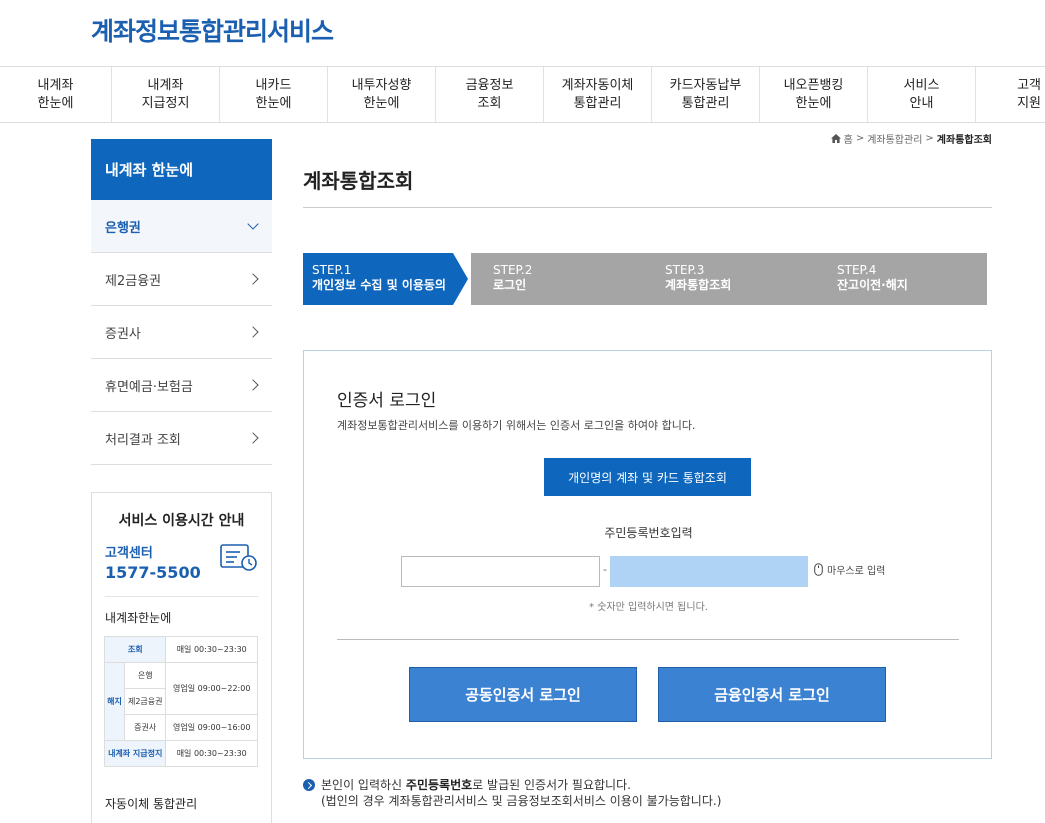  I want to click on step-num: STEP.4, so click(857, 270).